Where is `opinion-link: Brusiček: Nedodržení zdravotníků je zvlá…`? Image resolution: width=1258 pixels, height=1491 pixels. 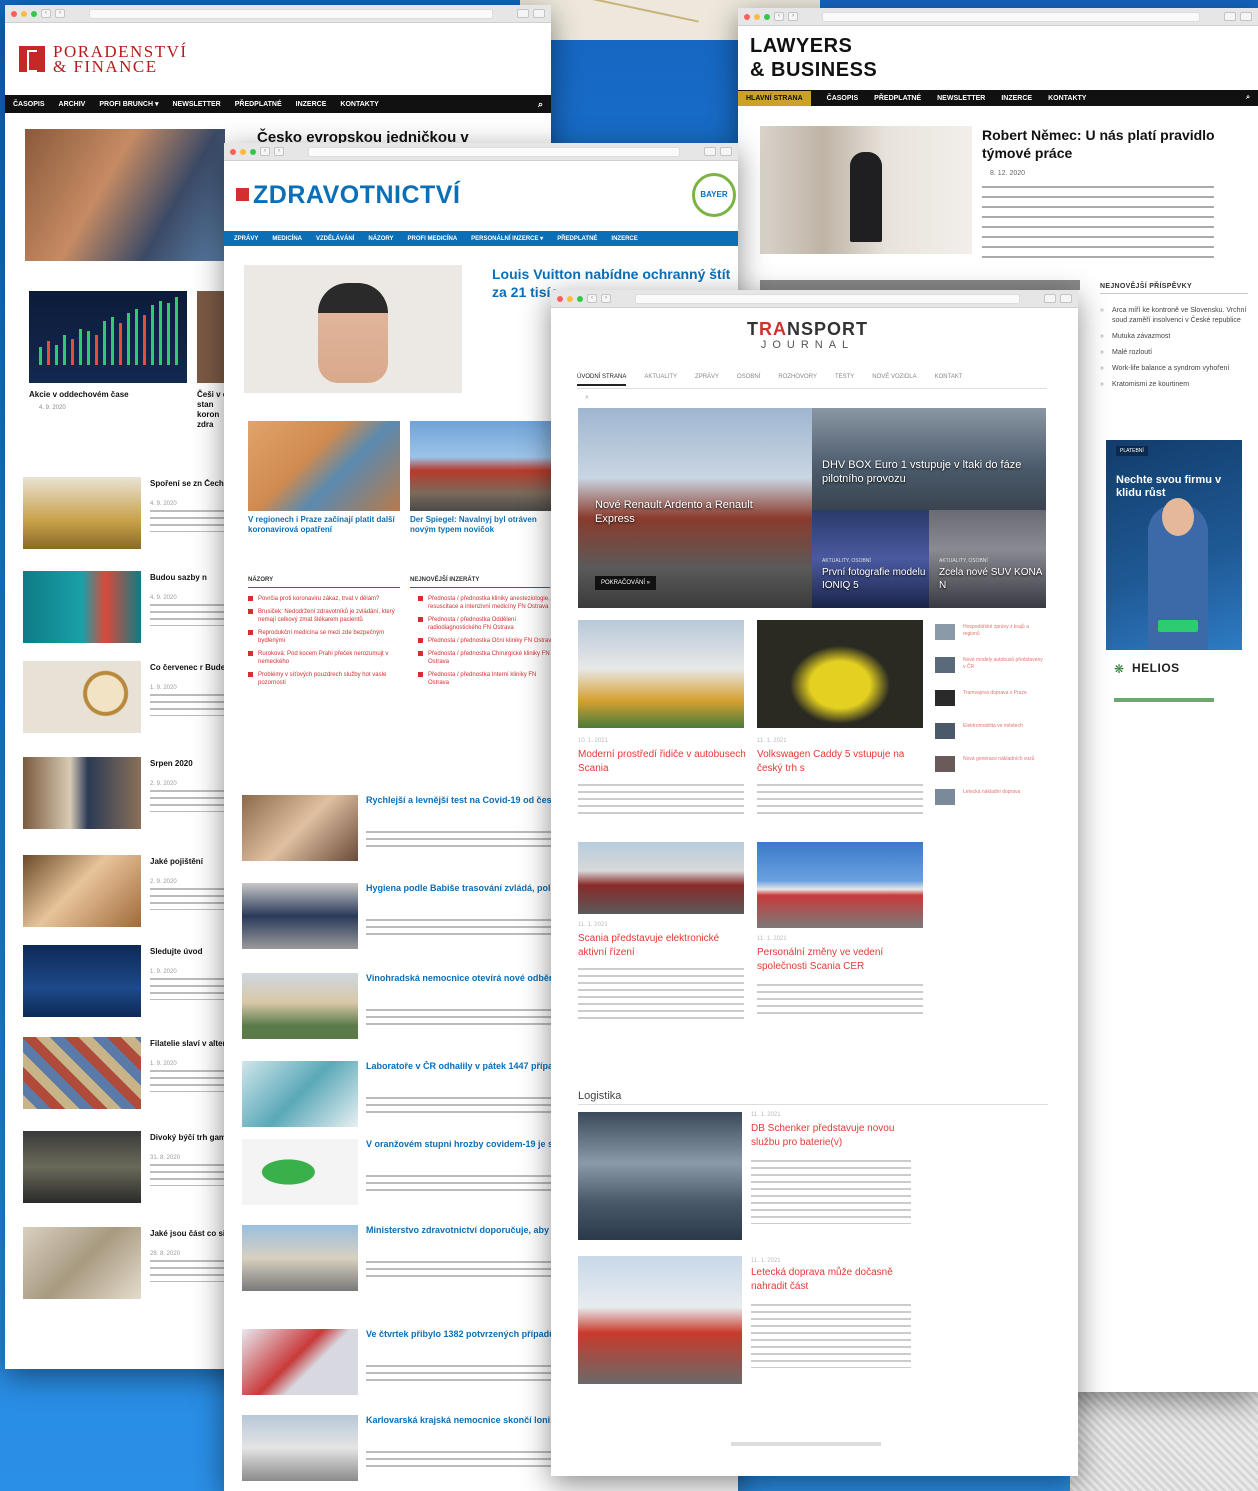
opinion-link: Brusiček: Nedodržení zdravotníků je zvlá… is located at coordinates (324, 616).